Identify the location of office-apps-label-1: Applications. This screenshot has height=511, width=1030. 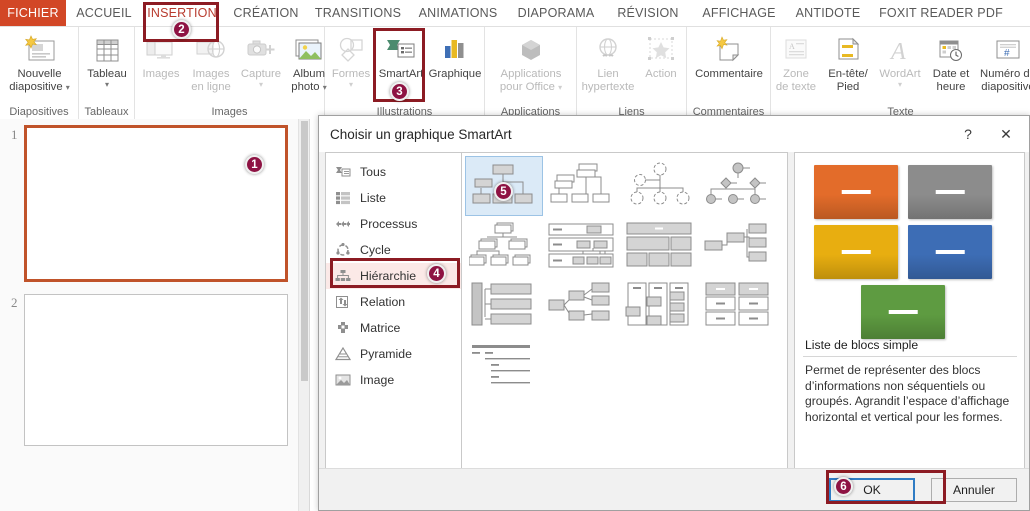
(531, 74).